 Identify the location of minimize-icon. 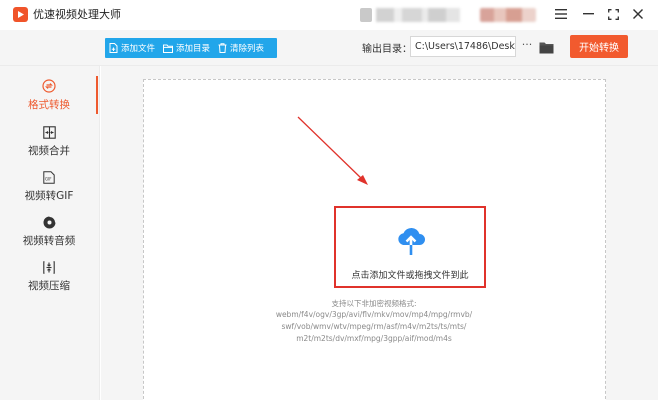
(588, 14).